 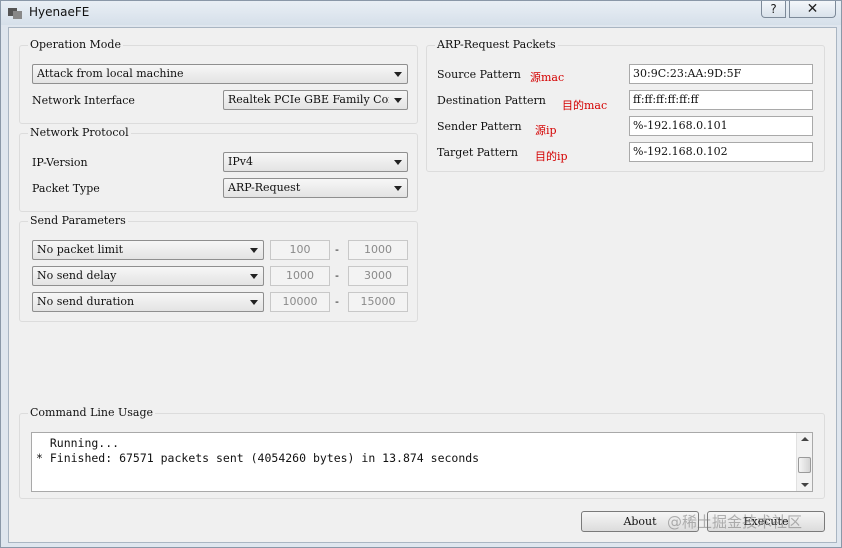 I want to click on send-delay-value: No send delay, so click(x=77, y=275).